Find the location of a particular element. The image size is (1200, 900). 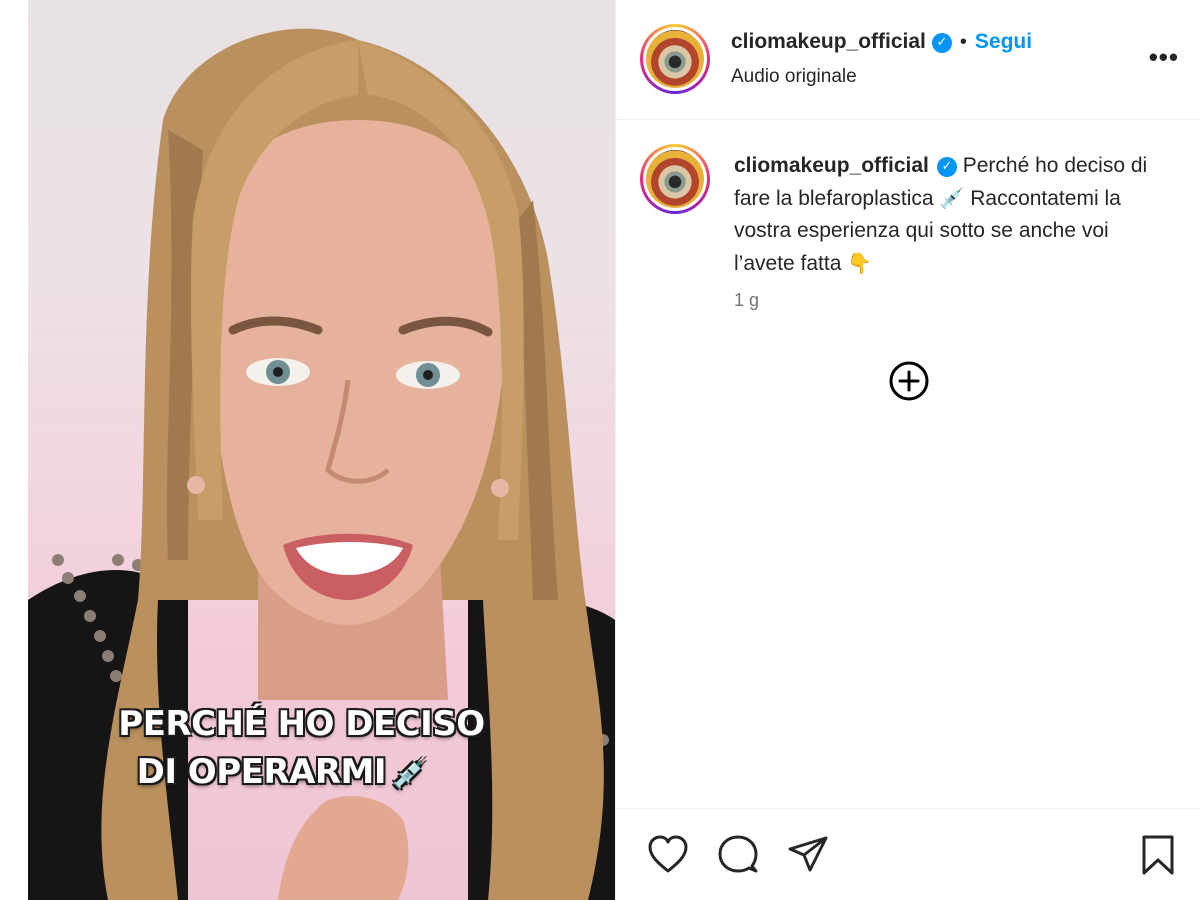

caption-username-link: cliomakeup_official is located at coordinates (831, 165).